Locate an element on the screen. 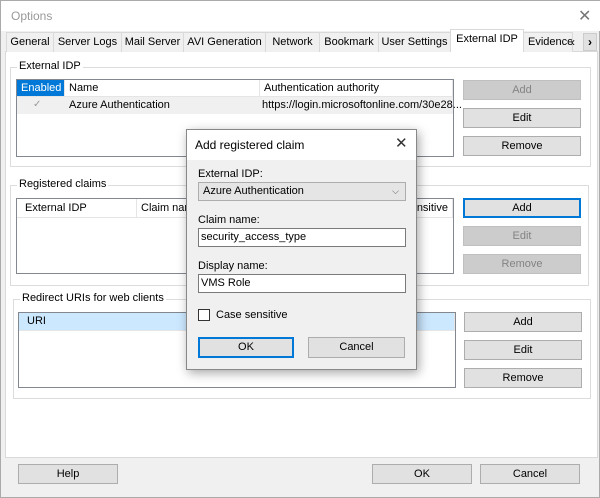 Image resolution: width=600 pixels, height=498 pixels. external-idp-value: Azure Authentication is located at coordinates (253, 191).